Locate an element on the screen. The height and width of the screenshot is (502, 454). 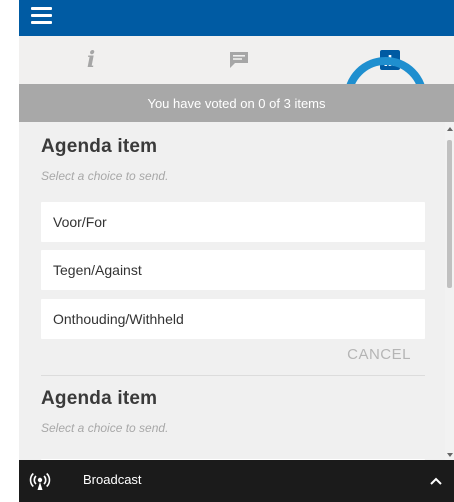
agenda-item-2: Agenda item Select a choice to send. is located at coordinates (233, 424).